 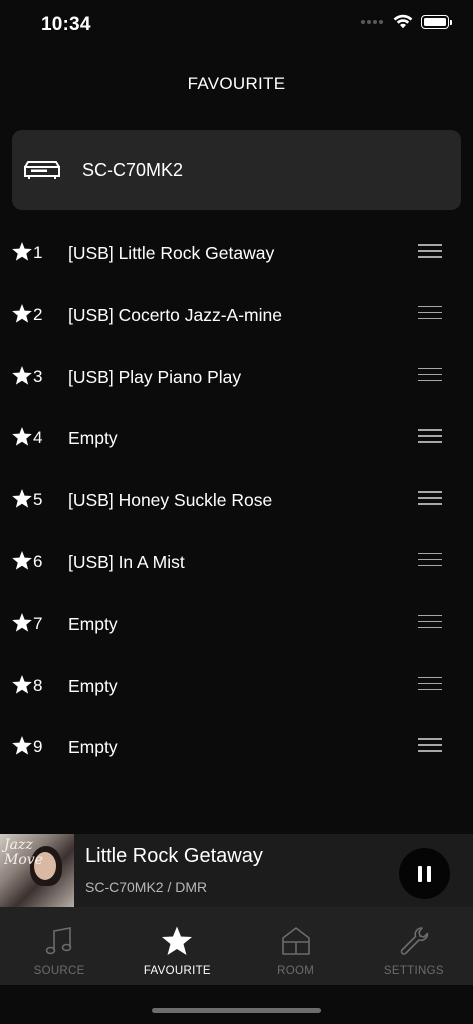 What do you see at coordinates (236, 562) in the screenshot?
I see `favourite-row: 6 [USB] In A Mist` at bounding box center [236, 562].